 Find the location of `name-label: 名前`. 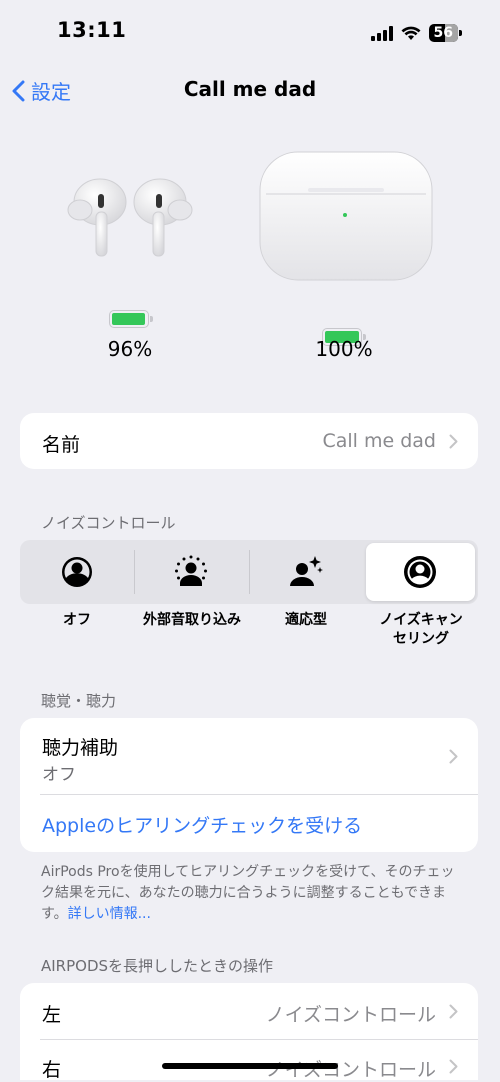

name-label: 名前 is located at coordinates (61, 445).